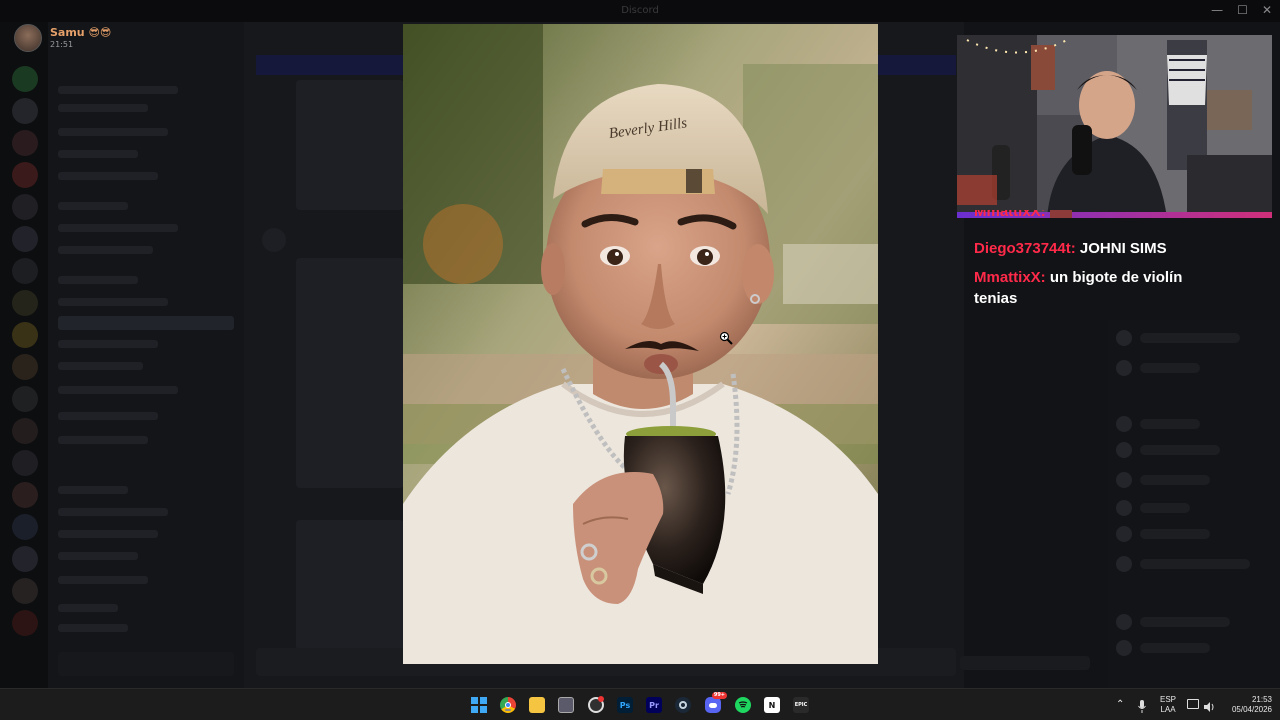 The image size is (1280, 720). What do you see at coordinates (1209, 705) in the screenshot?
I see `volume-icon` at bounding box center [1209, 705].